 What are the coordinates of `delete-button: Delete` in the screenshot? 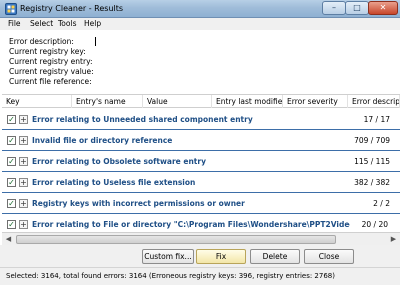 It's located at (275, 256).